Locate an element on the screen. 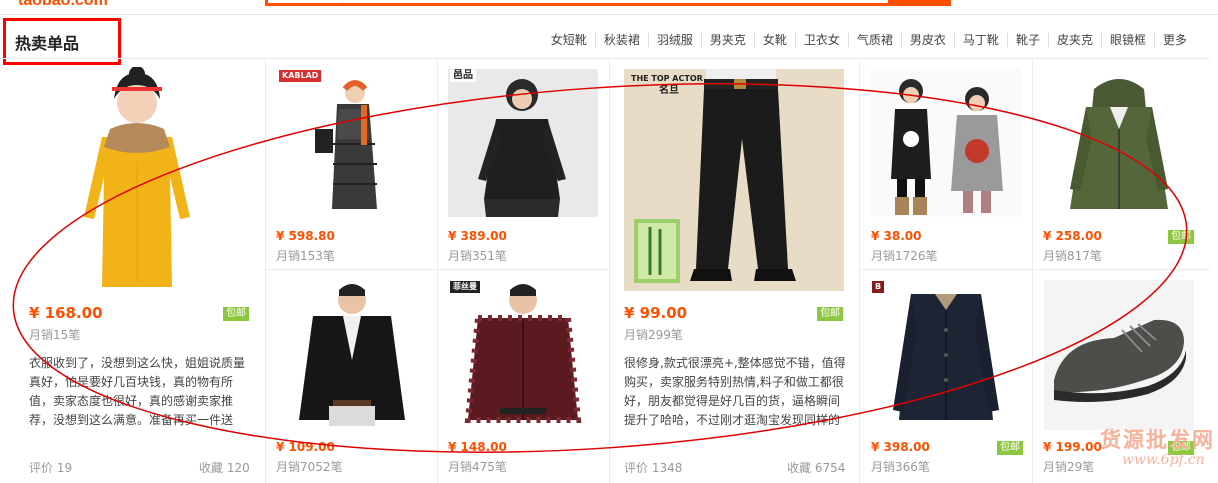 This screenshot has width=1218, height=483. brand-logo: 邑品 is located at coordinates (463, 76).